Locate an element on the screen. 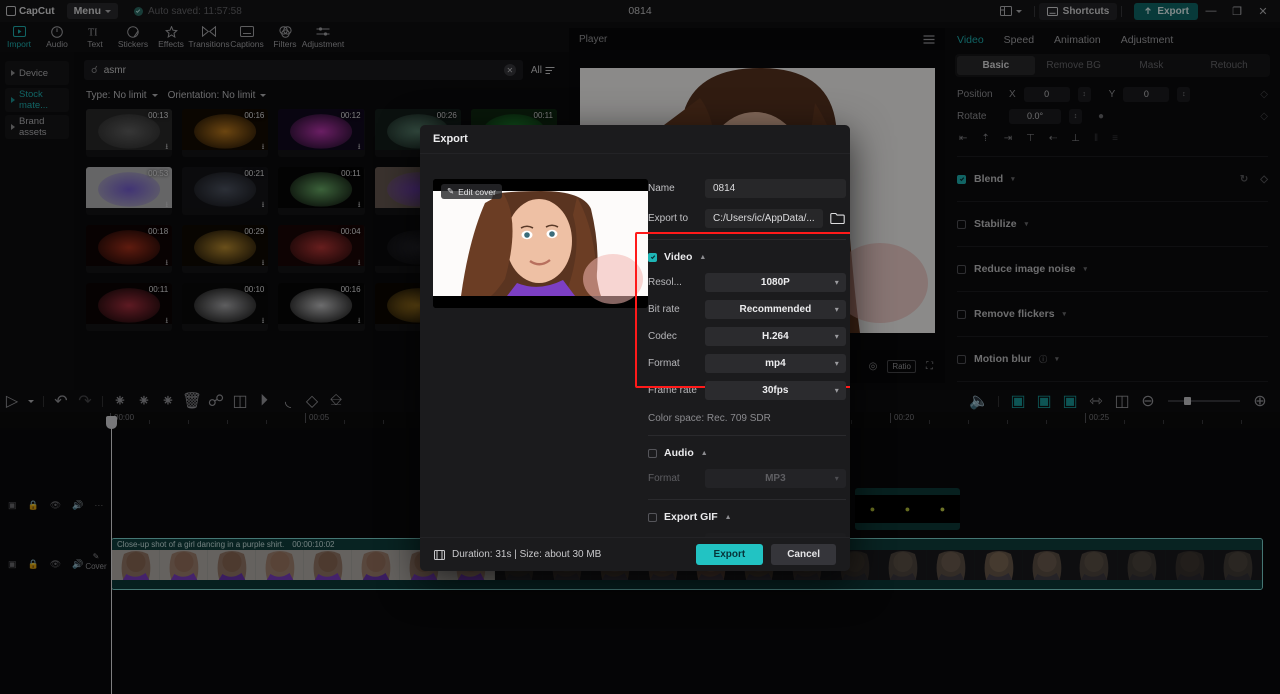  export-summary: Duration: 31s | Size: about 30 MB is located at coordinates (517, 554).